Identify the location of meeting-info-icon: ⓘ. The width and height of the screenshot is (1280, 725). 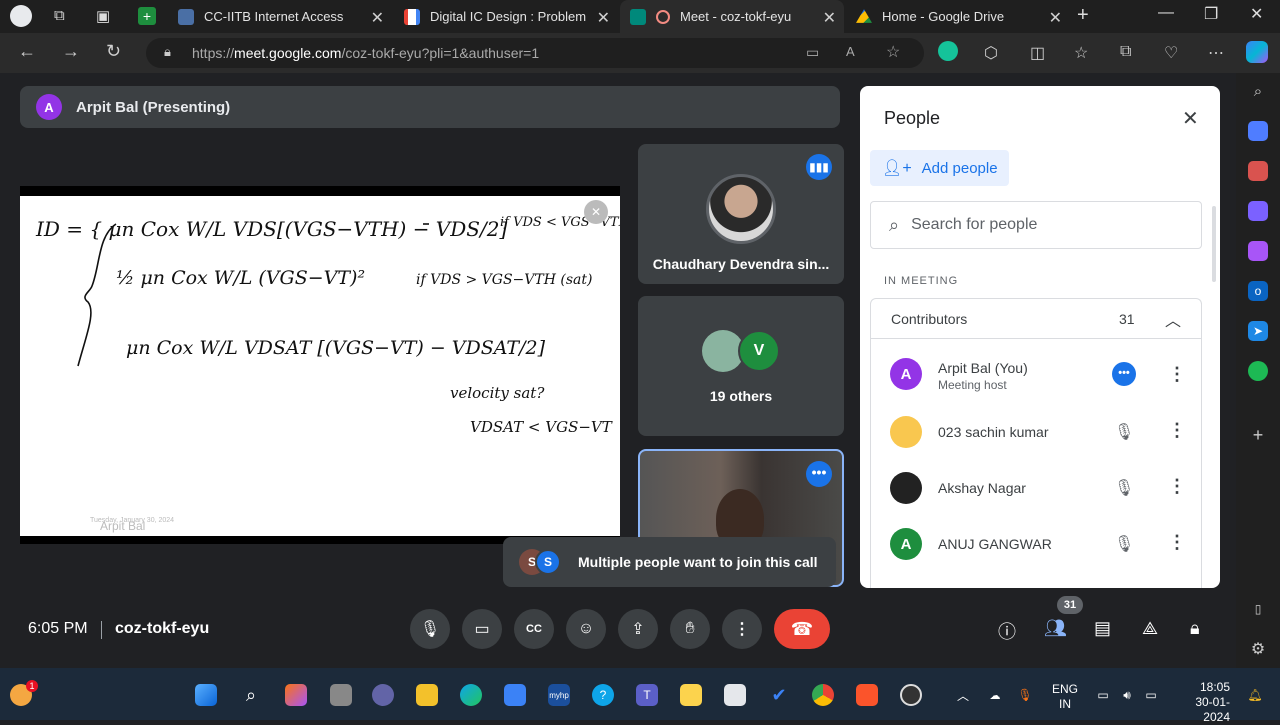
(1007, 631).